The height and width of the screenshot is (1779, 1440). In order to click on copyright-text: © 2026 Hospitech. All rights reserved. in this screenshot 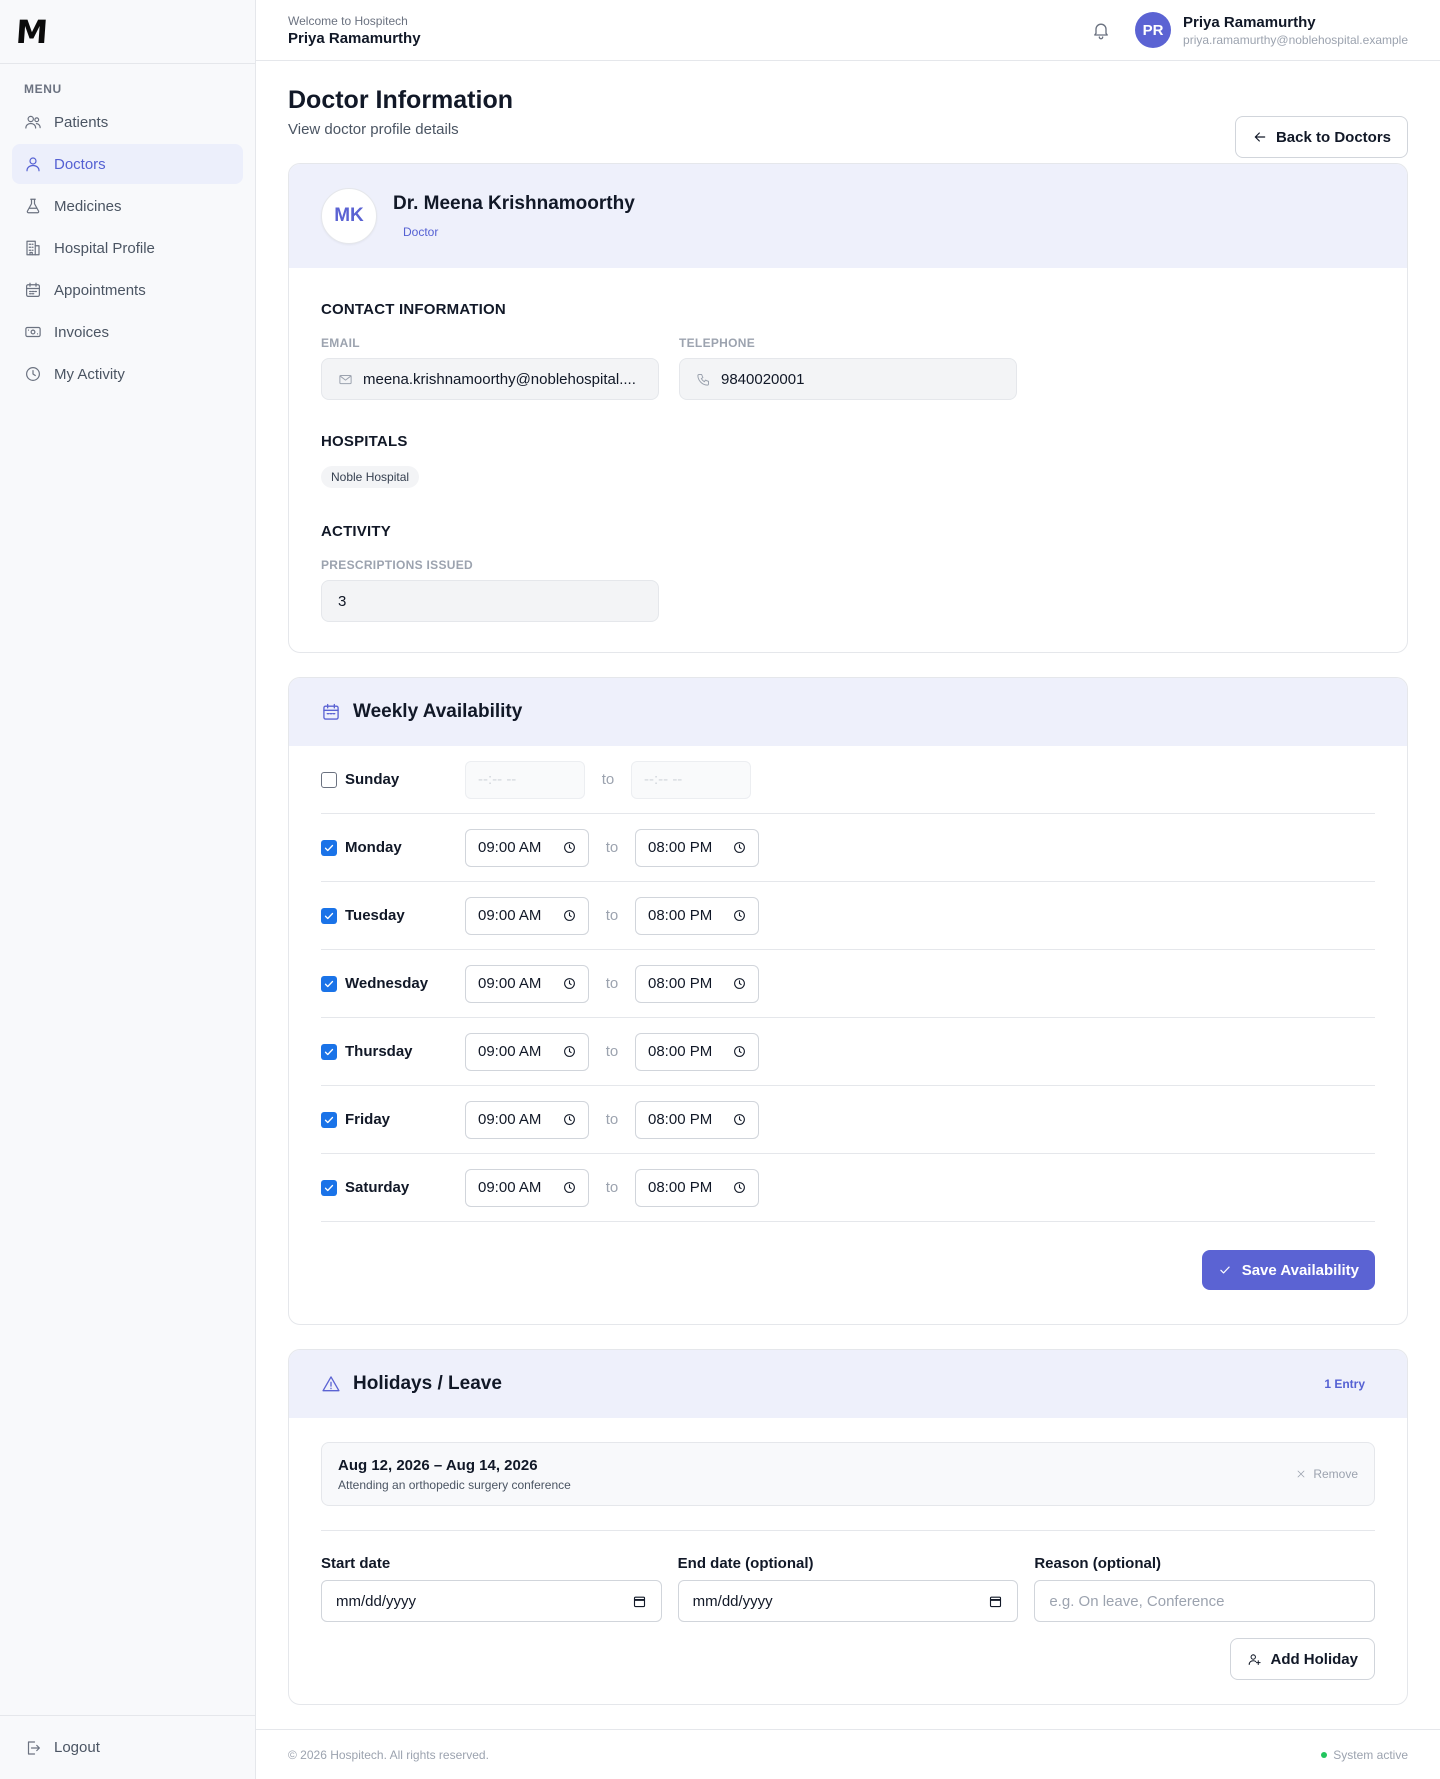, I will do `click(388, 1754)`.